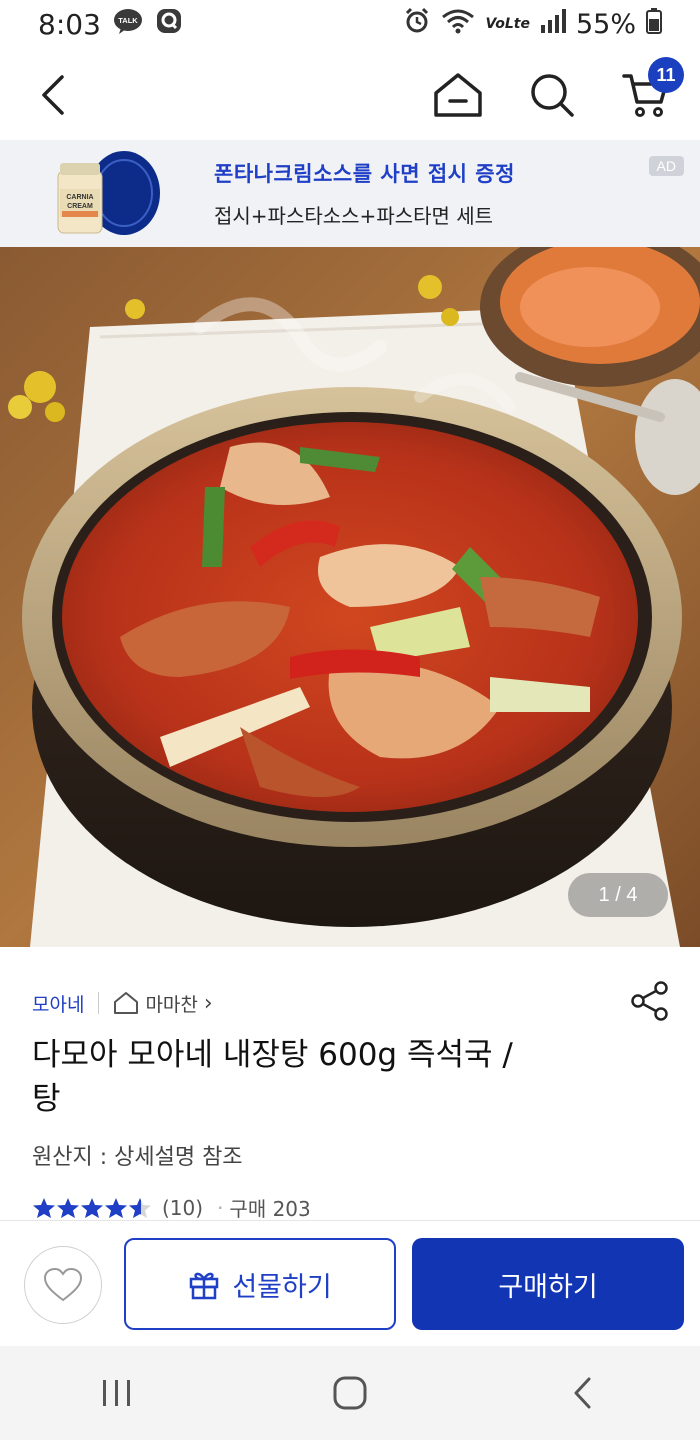 Image resolution: width=700 pixels, height=1440 pixels. I want to click on svg-text: TALK, so click(128, 20).